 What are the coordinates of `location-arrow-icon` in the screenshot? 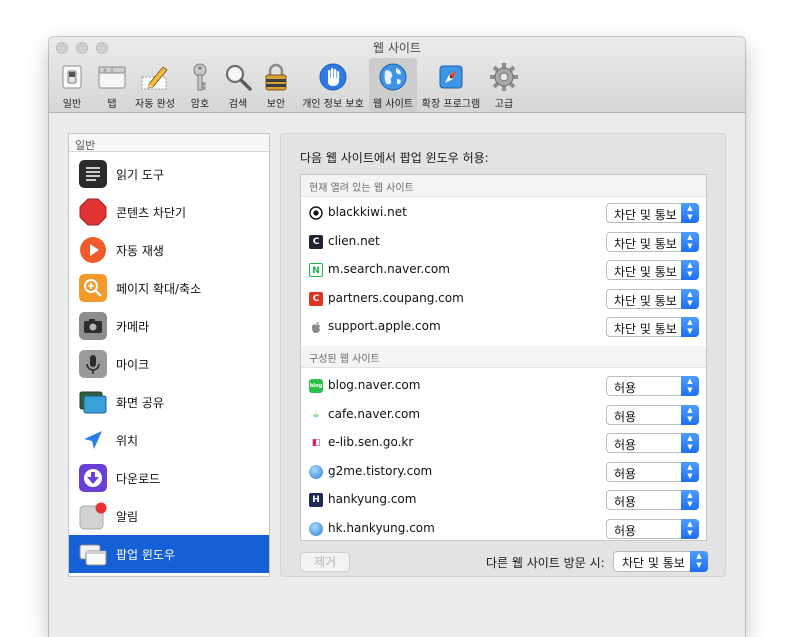 It's located at (93, 440).